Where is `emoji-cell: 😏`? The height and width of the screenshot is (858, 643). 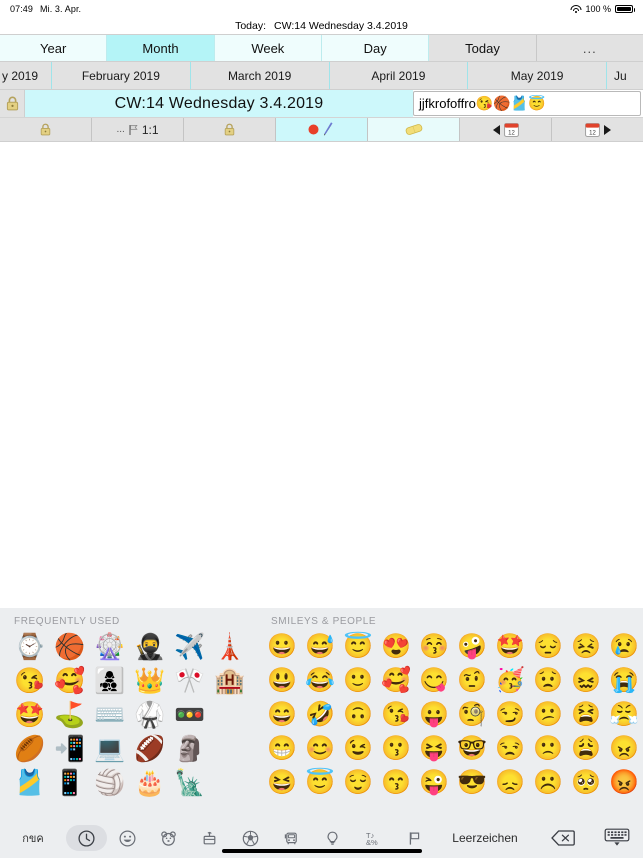
emoji-cell: 😏 is located at coordinates (510, 715).